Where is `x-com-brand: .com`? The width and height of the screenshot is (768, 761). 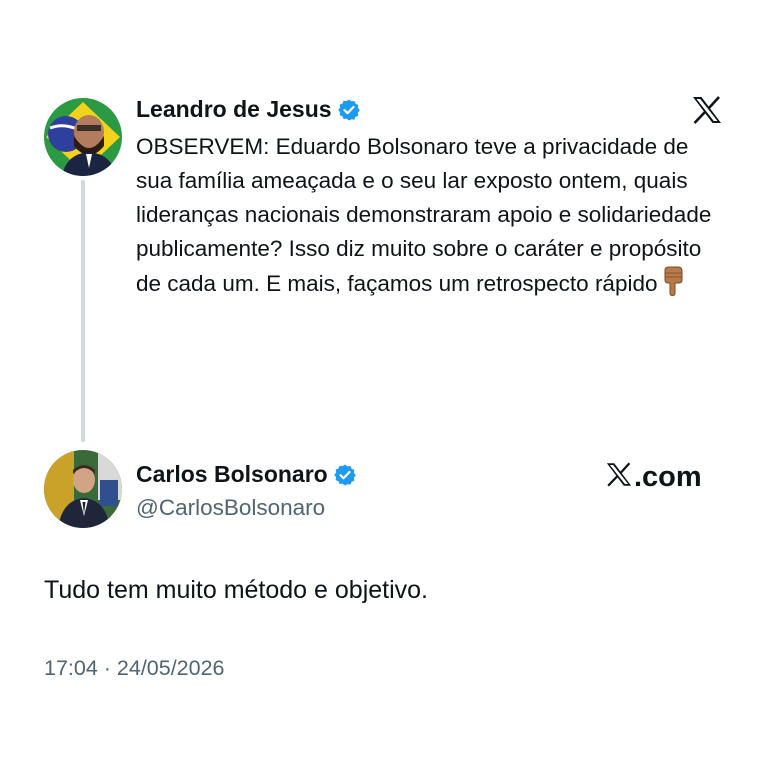
x-com-brand: .com is located at coordinates (654, 477).